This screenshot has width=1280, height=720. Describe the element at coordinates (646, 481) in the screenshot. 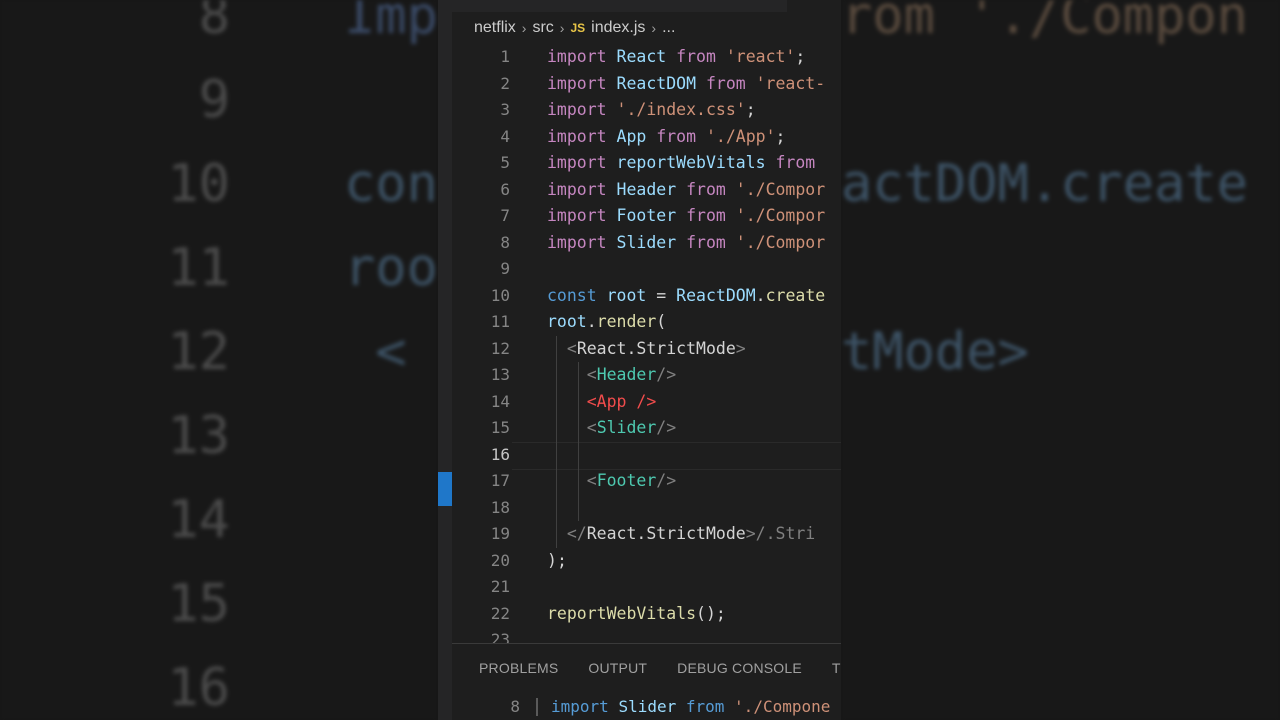

I see `code-line: 17 <Footer/>` at that location.